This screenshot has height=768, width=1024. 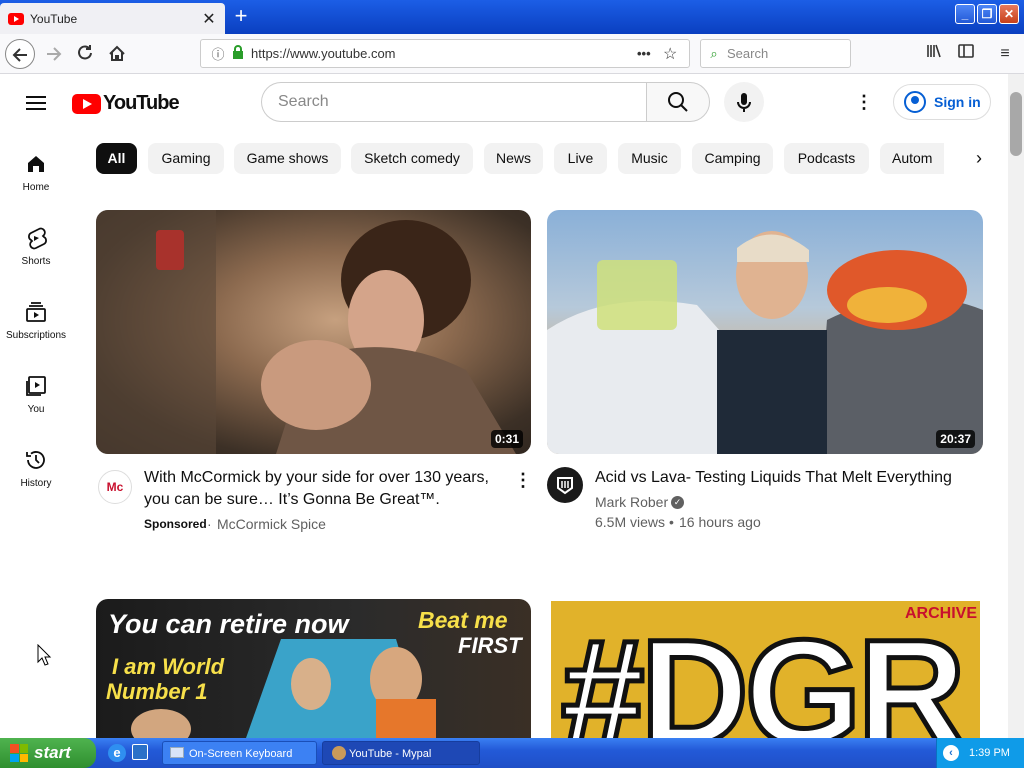 What do you see at coordinates (157, 691) in the screenshot?
I see `thumbnail-caption: Number 1` at bounding box center [157, 691].